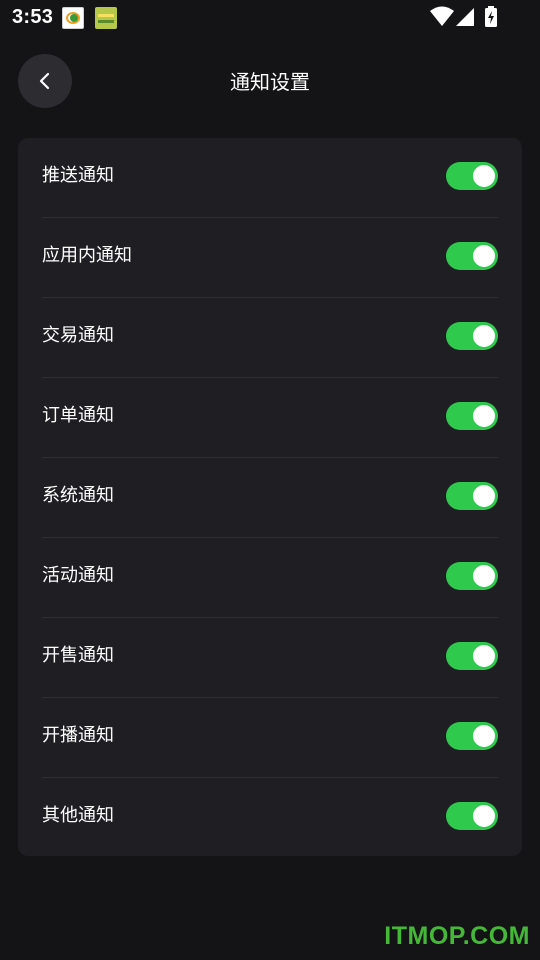 The image size is (540, 960). I want to click on setting-row-order: 订单通知, so click(270, 418).